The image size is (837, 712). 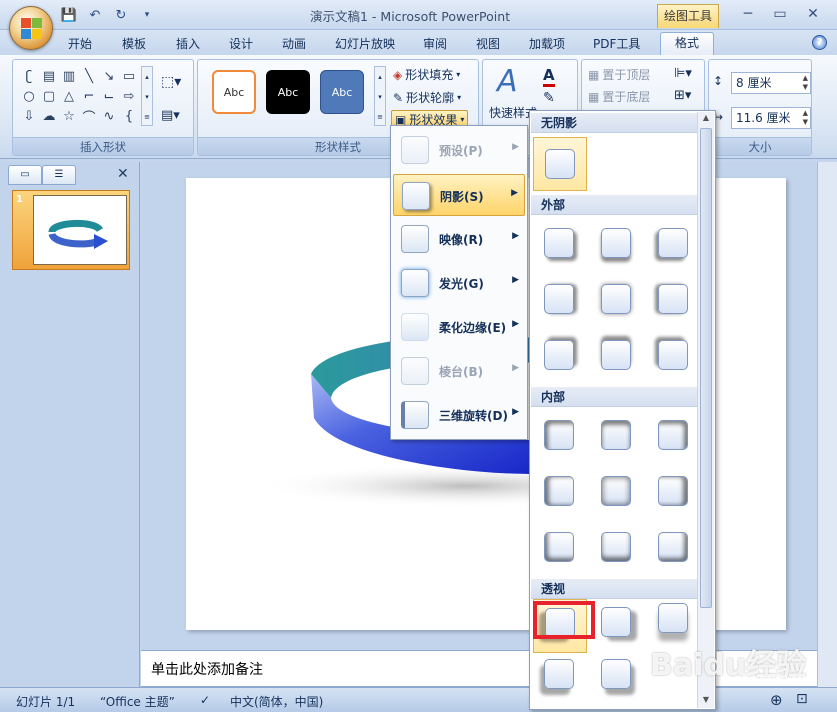 I want to click on shape-rectangle-icon: ▭, so click(x=129, y=76).